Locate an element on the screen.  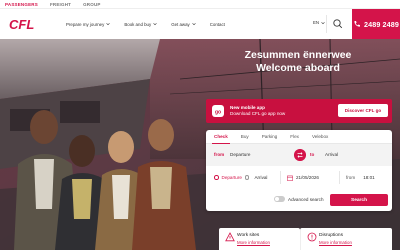
departure-radio is located at coordinates (216, 177).